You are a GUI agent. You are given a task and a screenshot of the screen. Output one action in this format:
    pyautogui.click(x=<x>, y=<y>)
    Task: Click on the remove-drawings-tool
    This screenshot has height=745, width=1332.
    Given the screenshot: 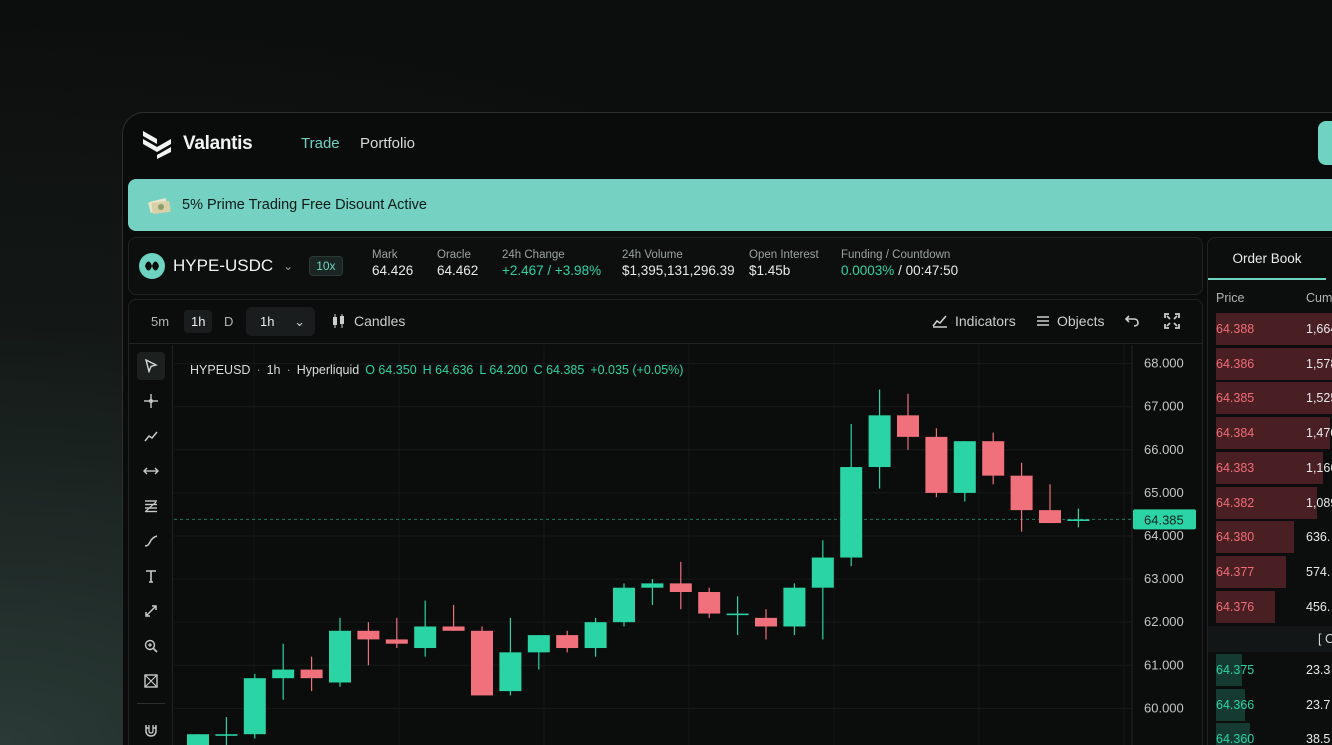 What is the action you would take?
    pyautogui.click(x=151, y=681)
    